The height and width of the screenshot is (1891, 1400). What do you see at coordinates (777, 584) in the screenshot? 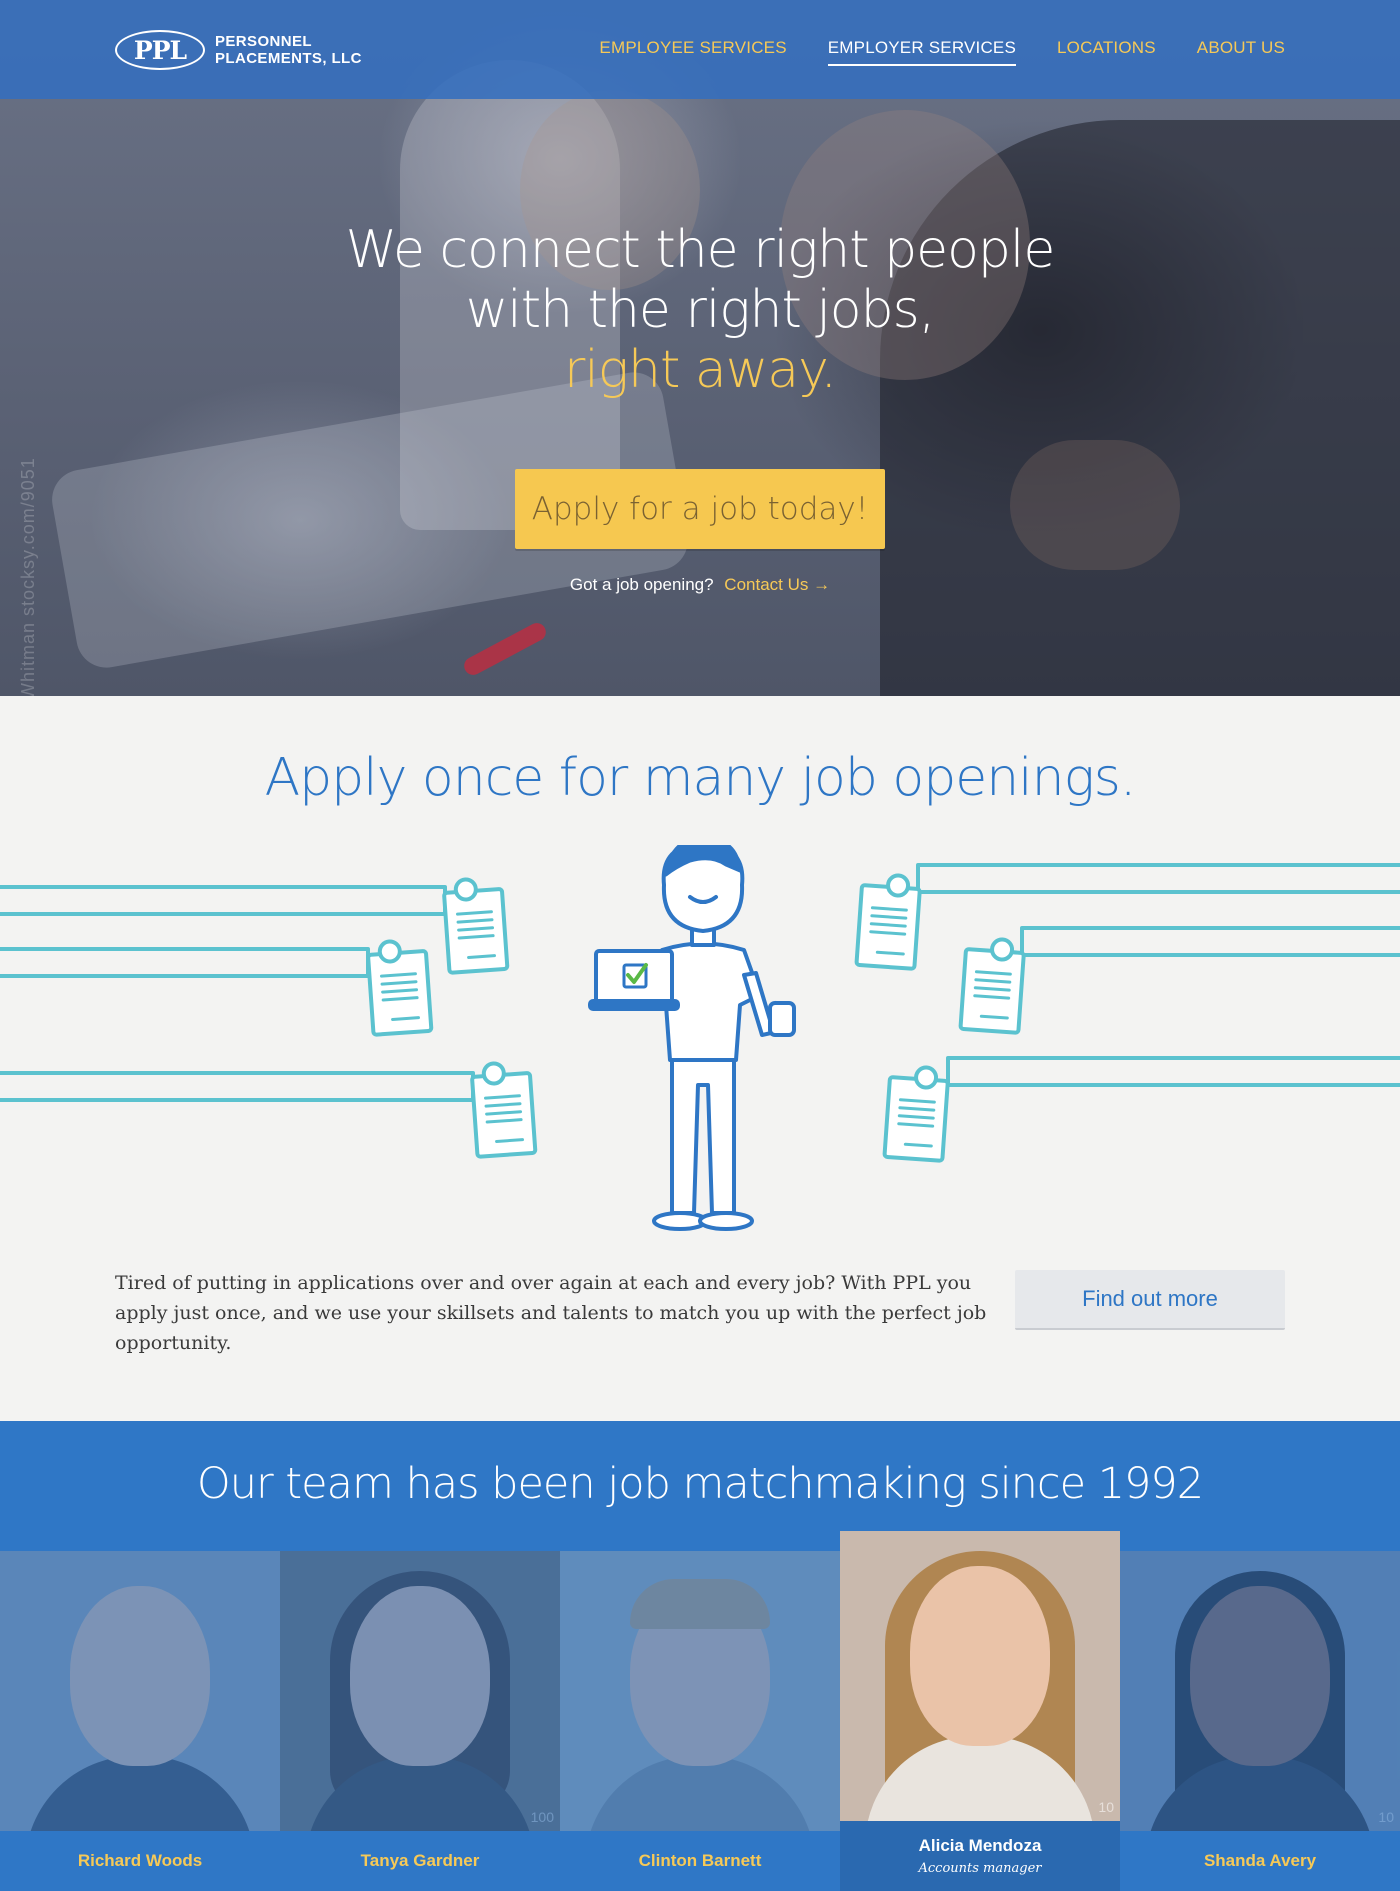
I see `contact-us-link: Contact Us →` at bounding box center [777, 584].